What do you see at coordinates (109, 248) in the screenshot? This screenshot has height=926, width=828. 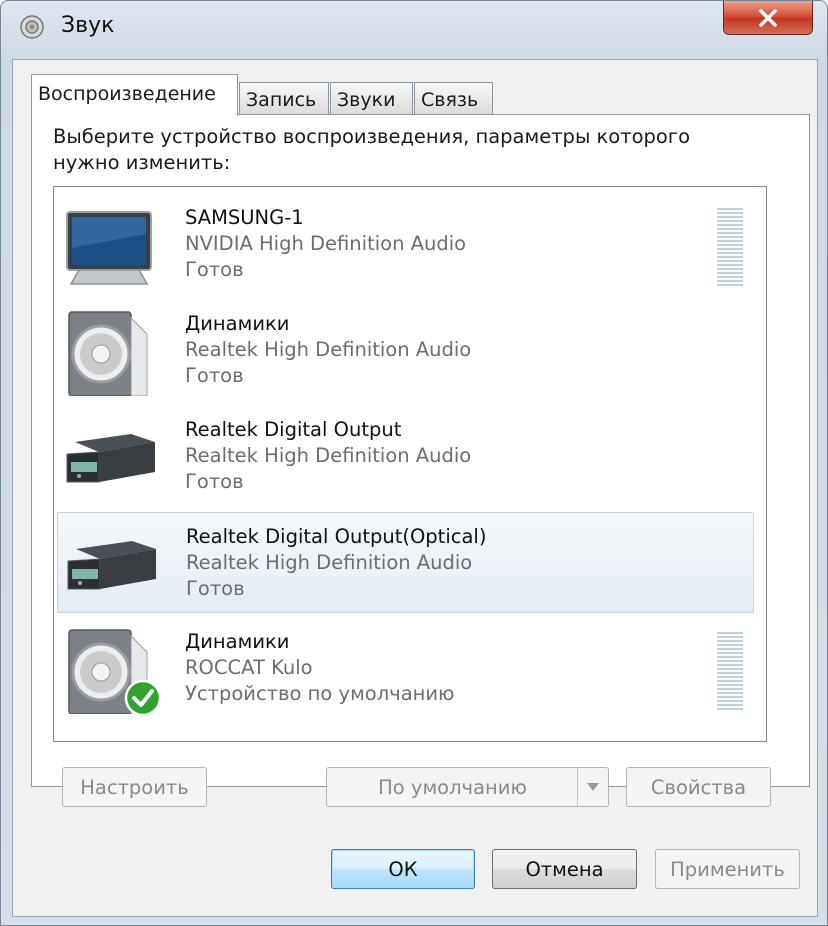 I see `monitor-icon` at bounding box center [109, 248].